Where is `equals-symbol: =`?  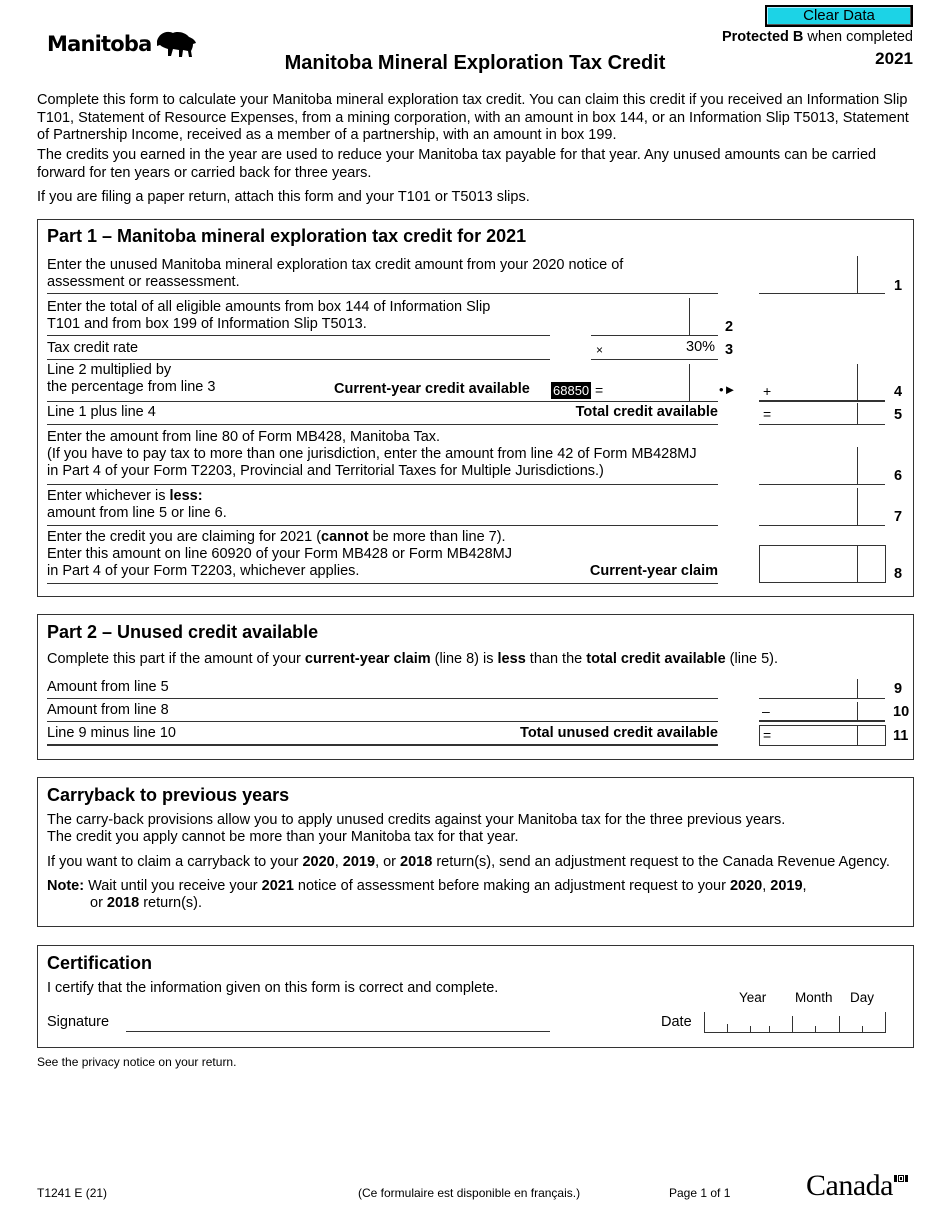 equals-symbol: = is located at coordinates (767, 414).